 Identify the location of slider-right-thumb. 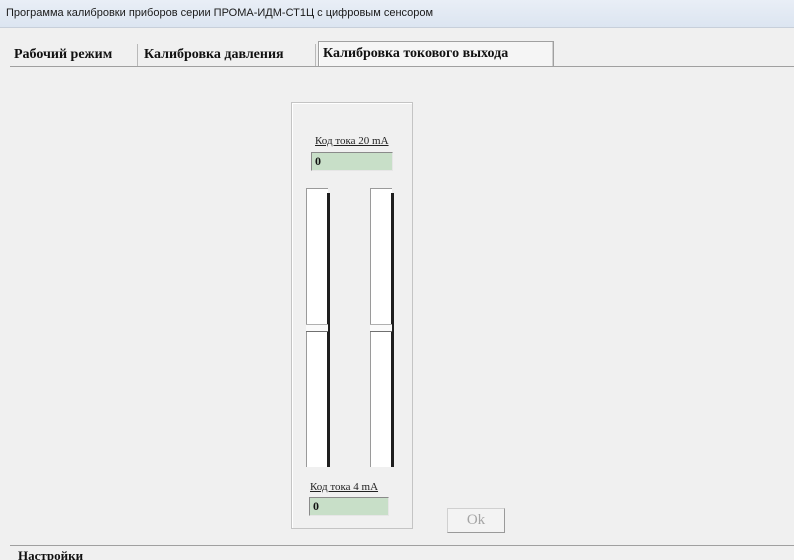
(381, 328).